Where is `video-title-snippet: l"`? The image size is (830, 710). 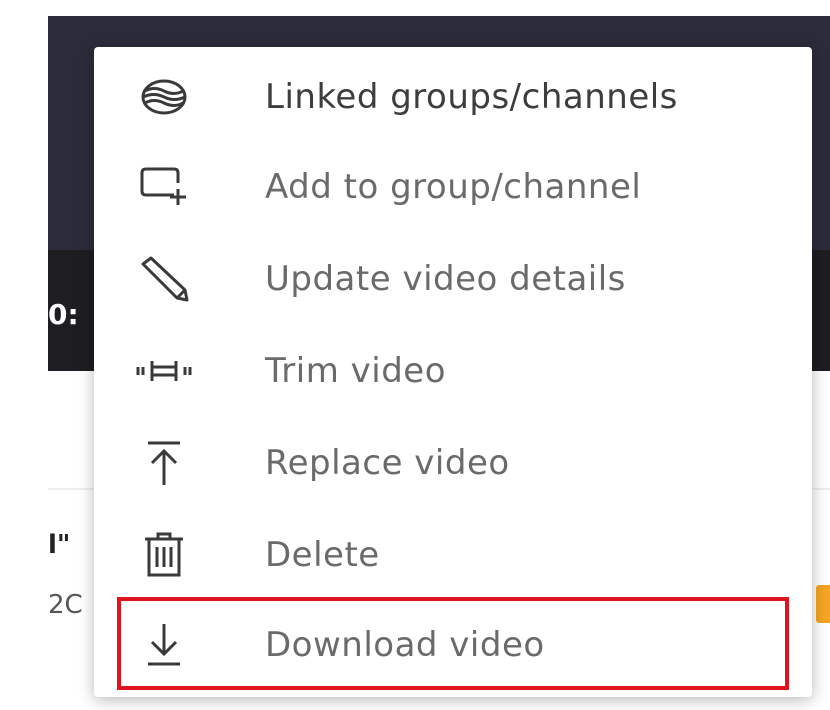 video-title-snippet: l" is located at coordinates (59, 545).